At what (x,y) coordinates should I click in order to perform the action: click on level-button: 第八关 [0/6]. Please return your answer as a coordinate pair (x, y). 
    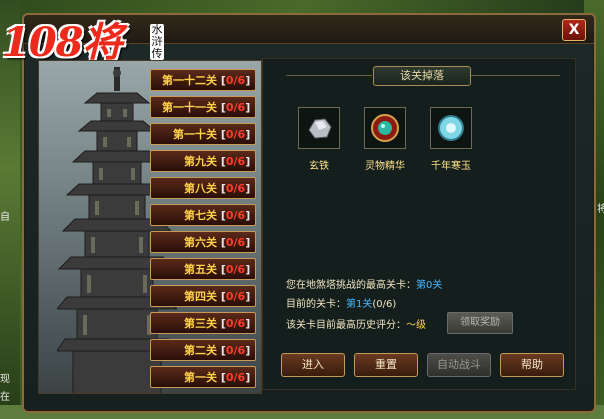
    Looking at the image, I should click on (203, 188).